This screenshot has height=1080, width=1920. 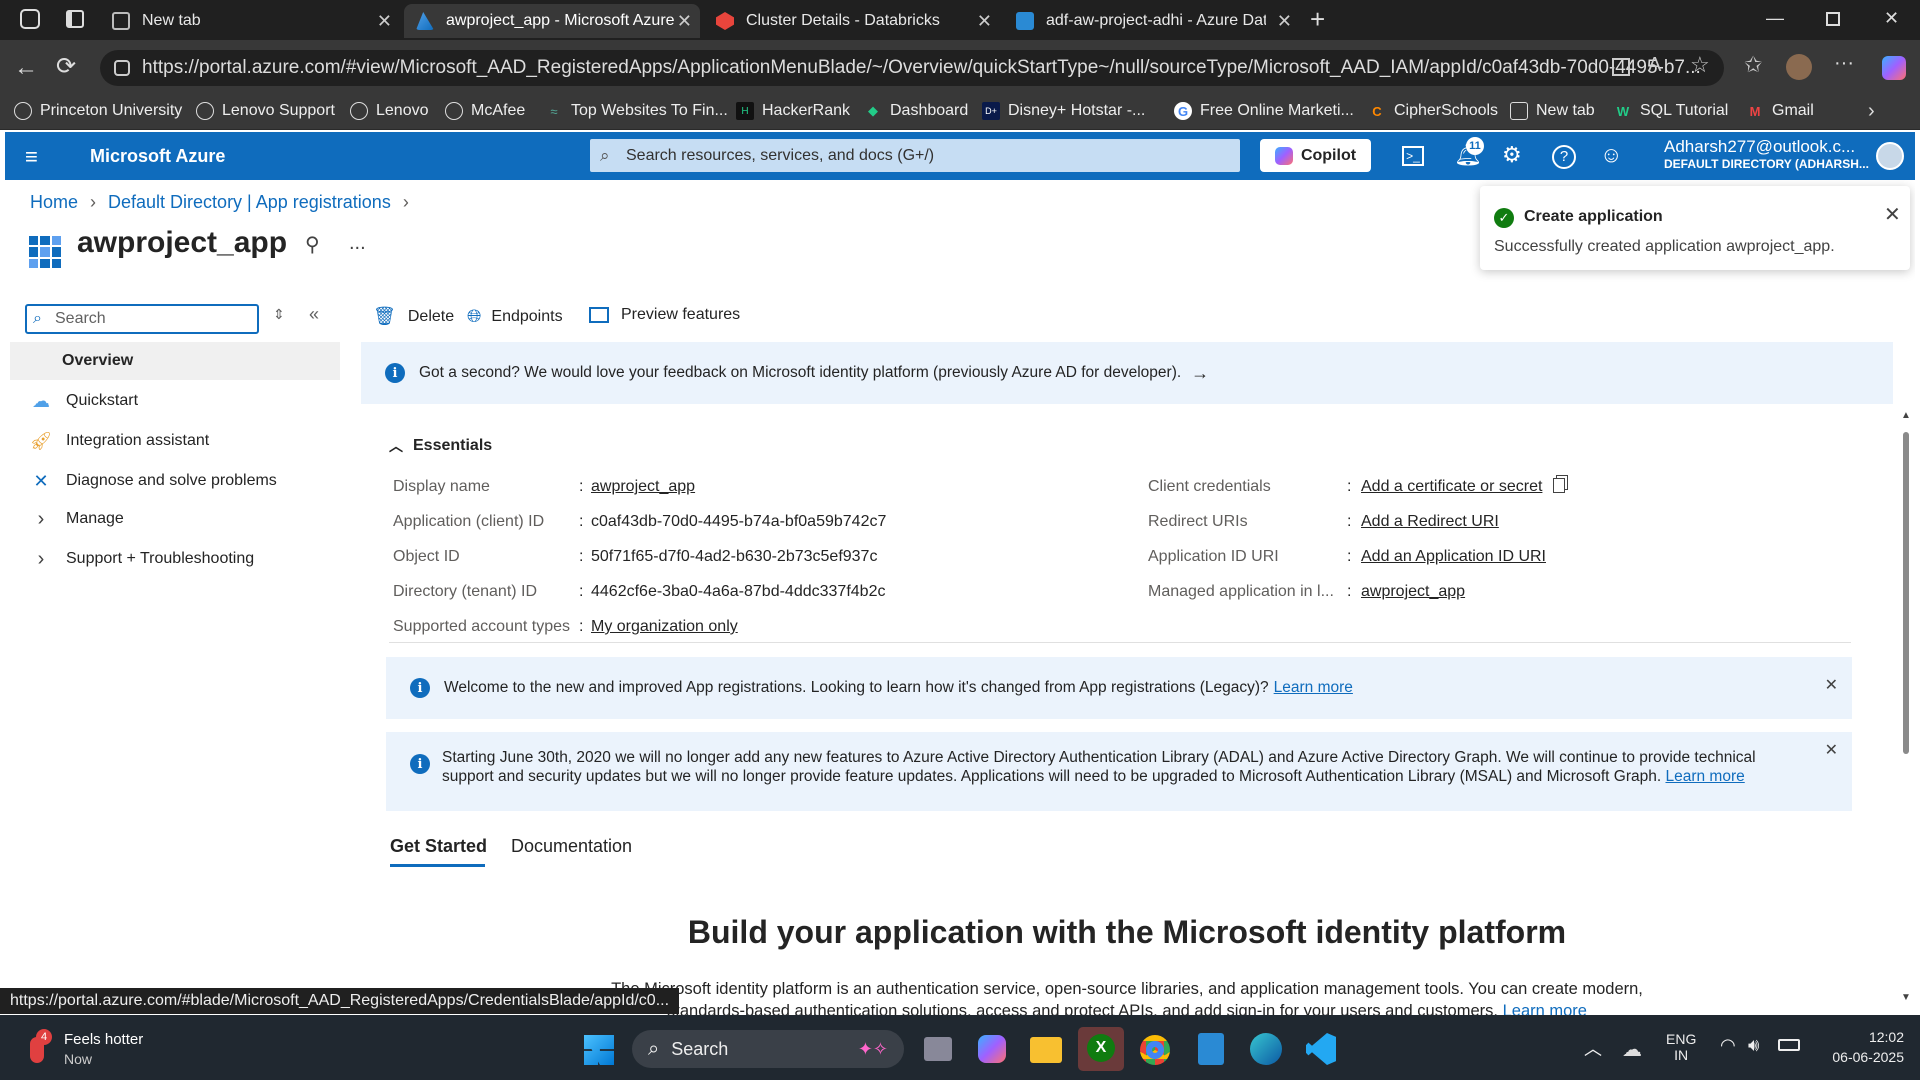 I want to click on site-info-icon, so click(x=122, y=68).